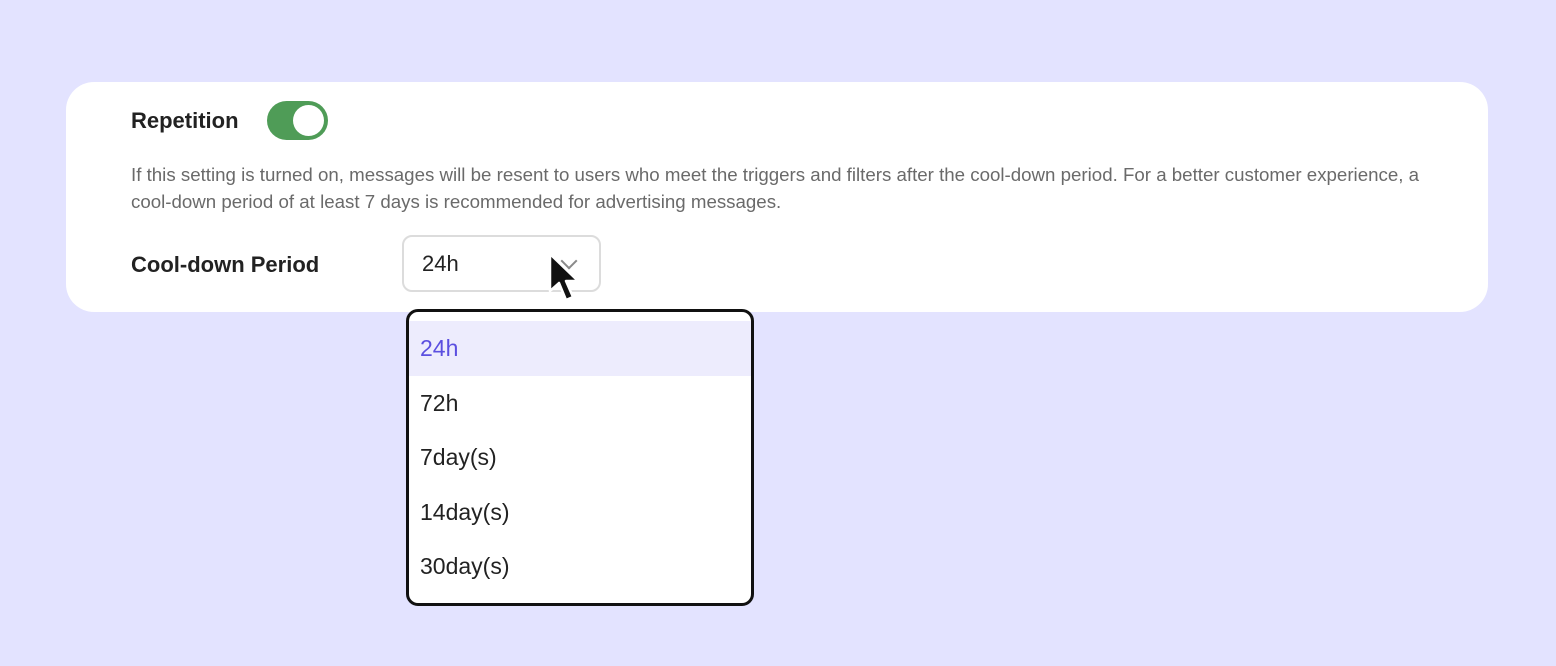 The width and height of the screenshot is (1556, 666). What do you see at coordinates (440, 263) in the screenshot?
I see `cooldown-selected-value: 24h` at bounding box center [440, 263].